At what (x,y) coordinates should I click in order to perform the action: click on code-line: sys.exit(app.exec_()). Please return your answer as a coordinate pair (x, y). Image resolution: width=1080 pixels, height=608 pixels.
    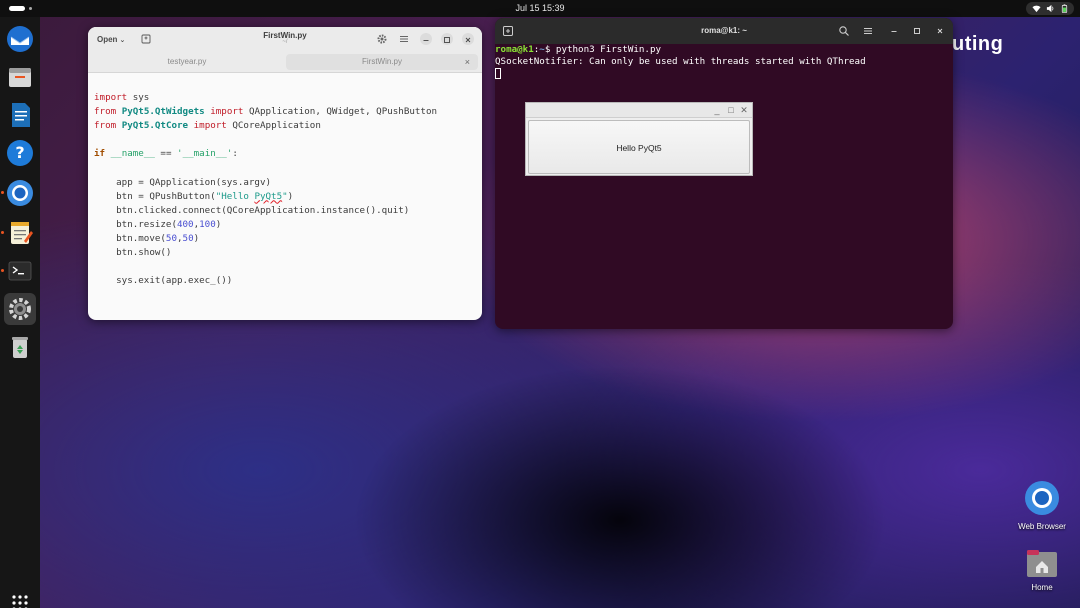
    Looking at the image, I should click on (163, 281).